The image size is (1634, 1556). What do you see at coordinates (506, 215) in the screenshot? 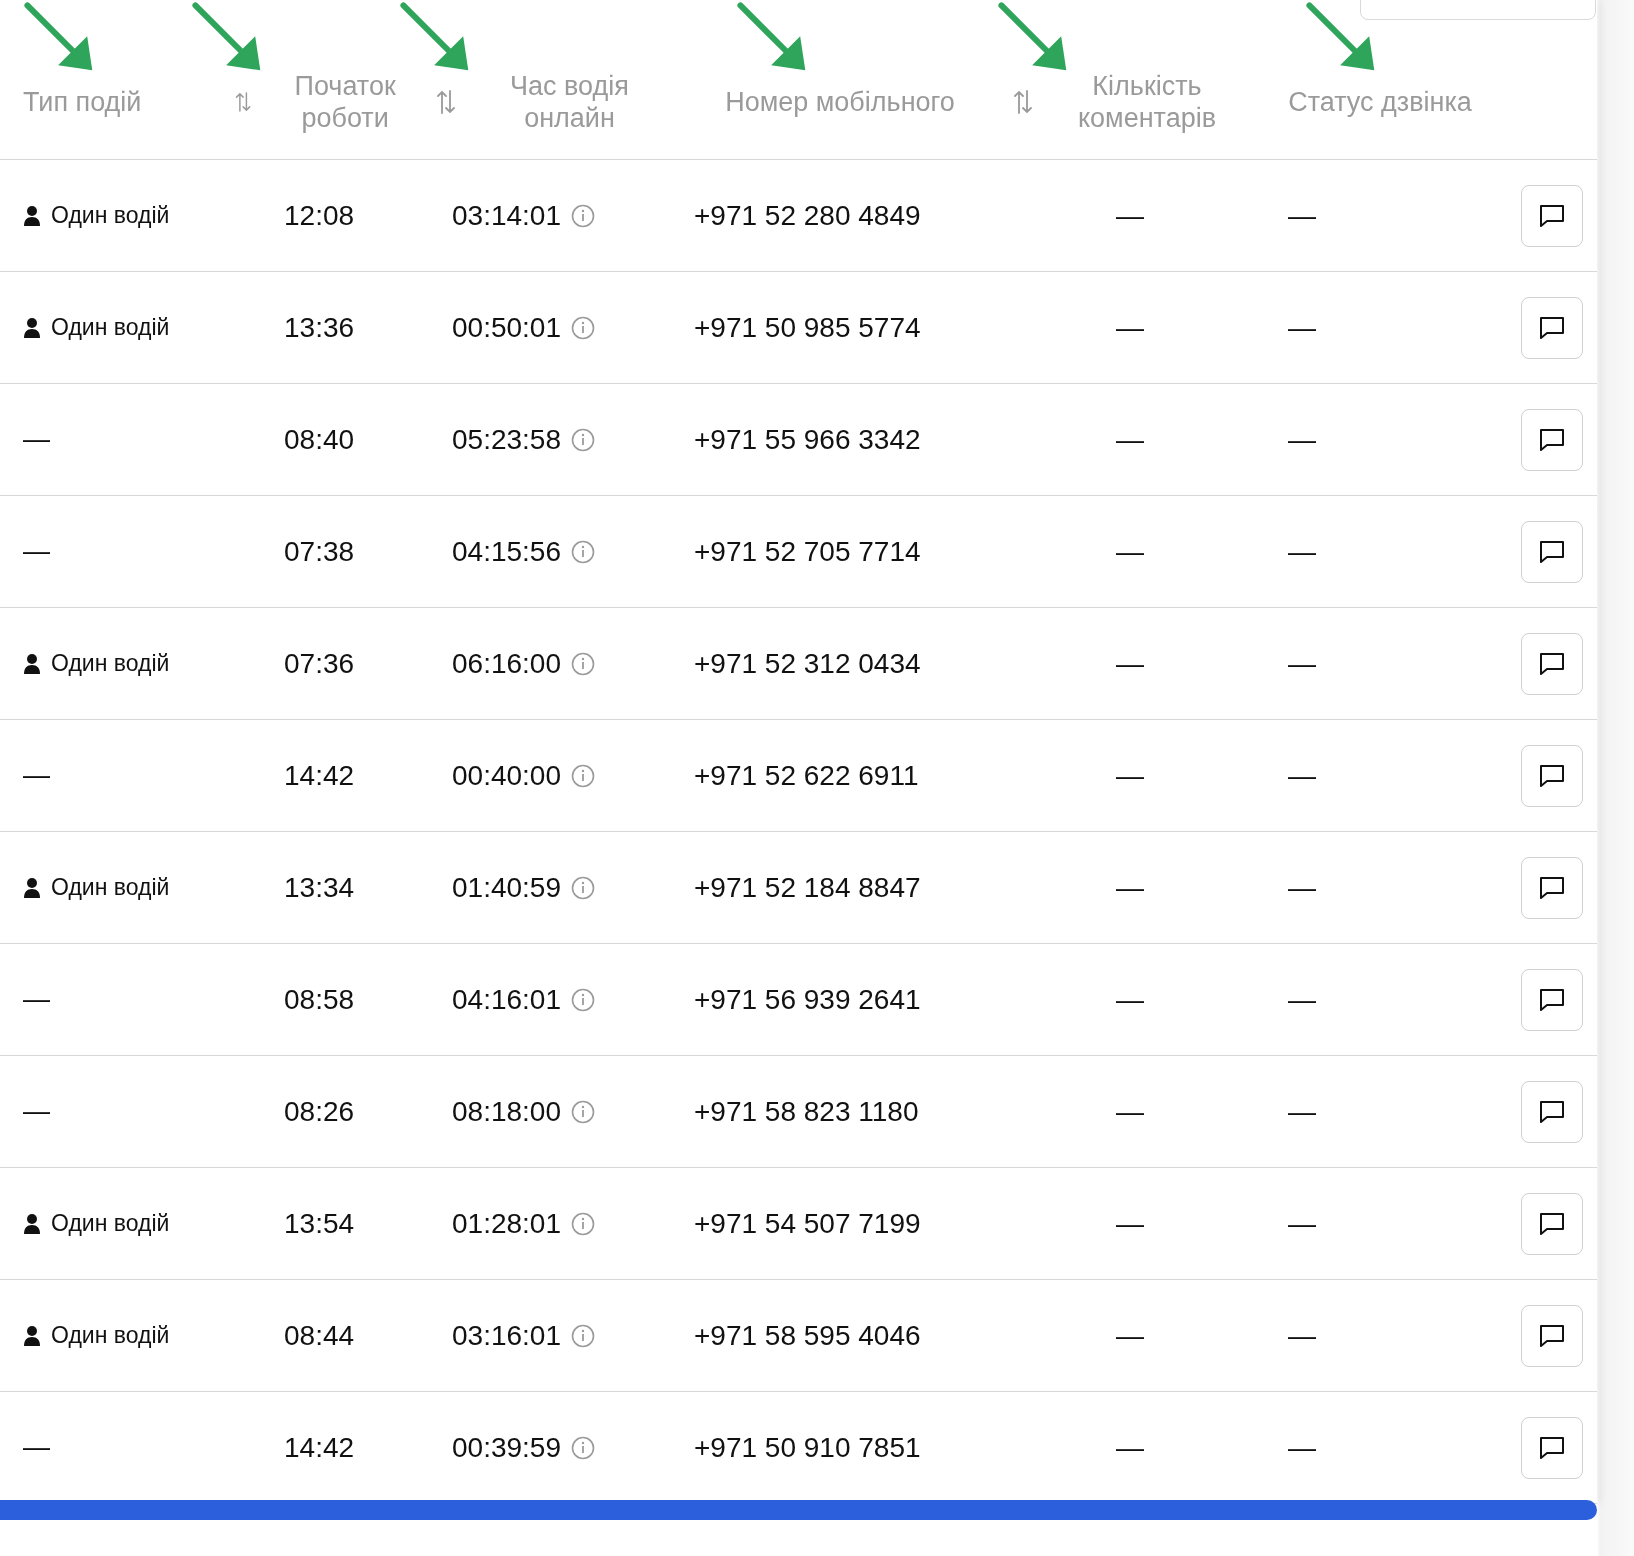
I see `online-time: 03:14:01` at bounding box center [506, 215].